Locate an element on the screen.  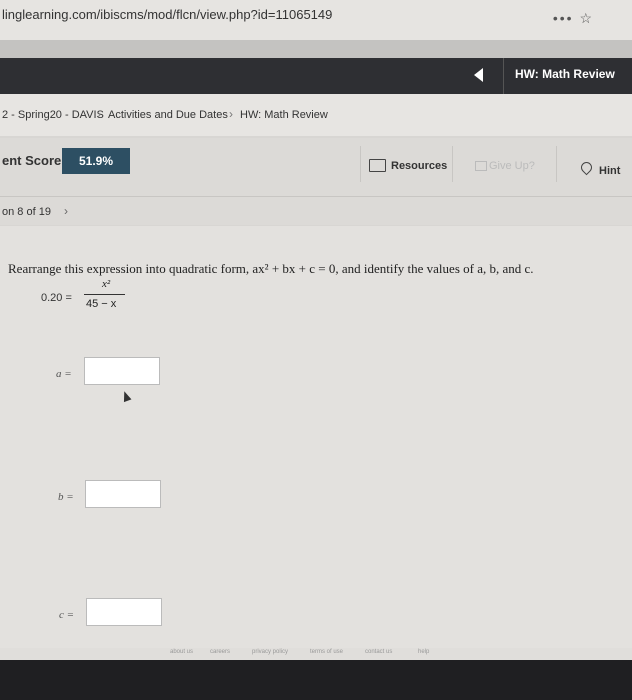
fraction-numerator: x² is located at coordinates (106, 284).